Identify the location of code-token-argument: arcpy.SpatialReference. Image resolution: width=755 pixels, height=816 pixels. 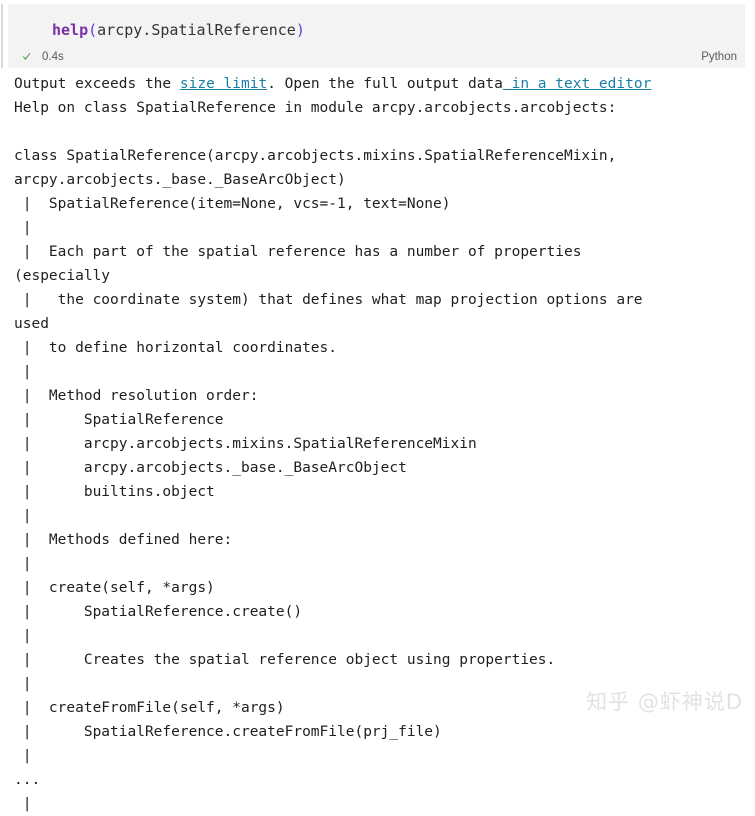
(196, 30).